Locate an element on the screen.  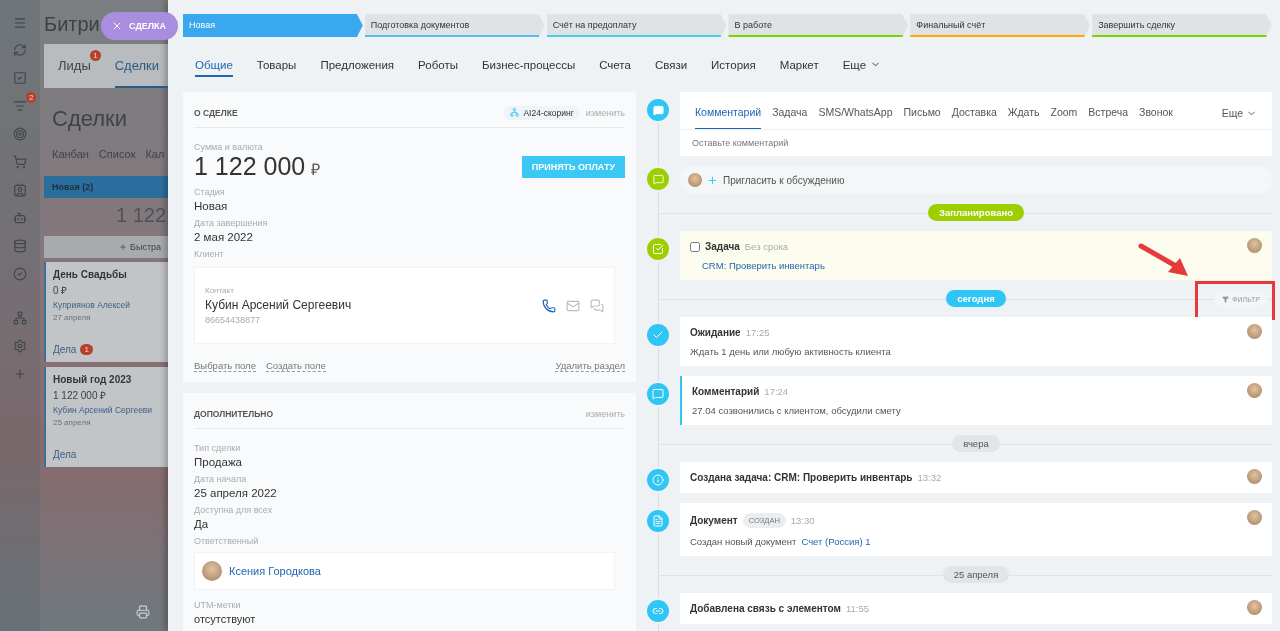
field-value: Да is located at coordinates (202, 524).